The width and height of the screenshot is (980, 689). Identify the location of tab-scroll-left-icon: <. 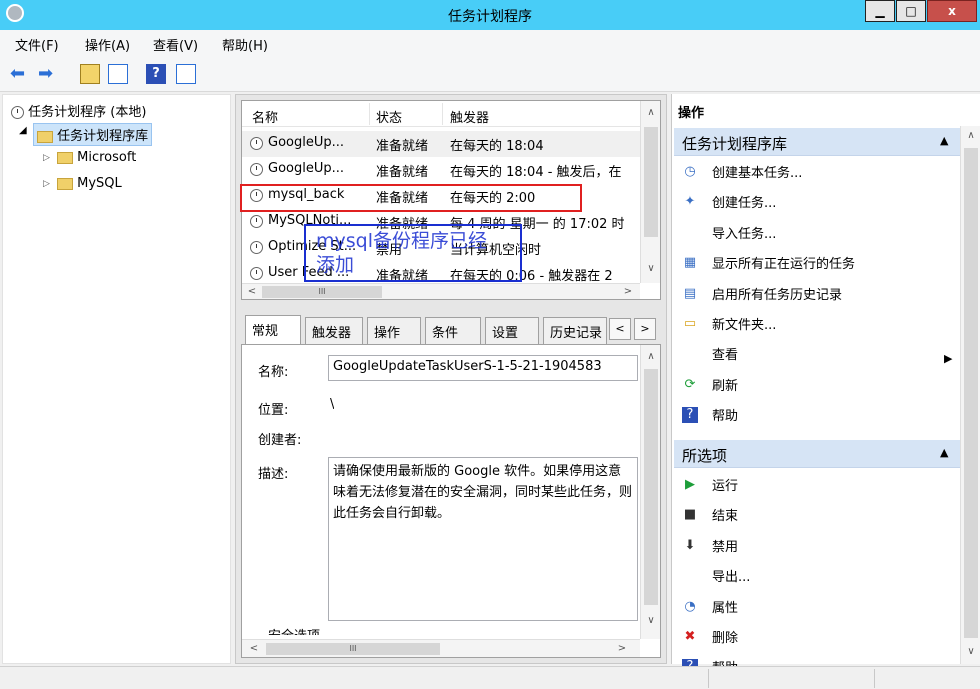
(620, 329).